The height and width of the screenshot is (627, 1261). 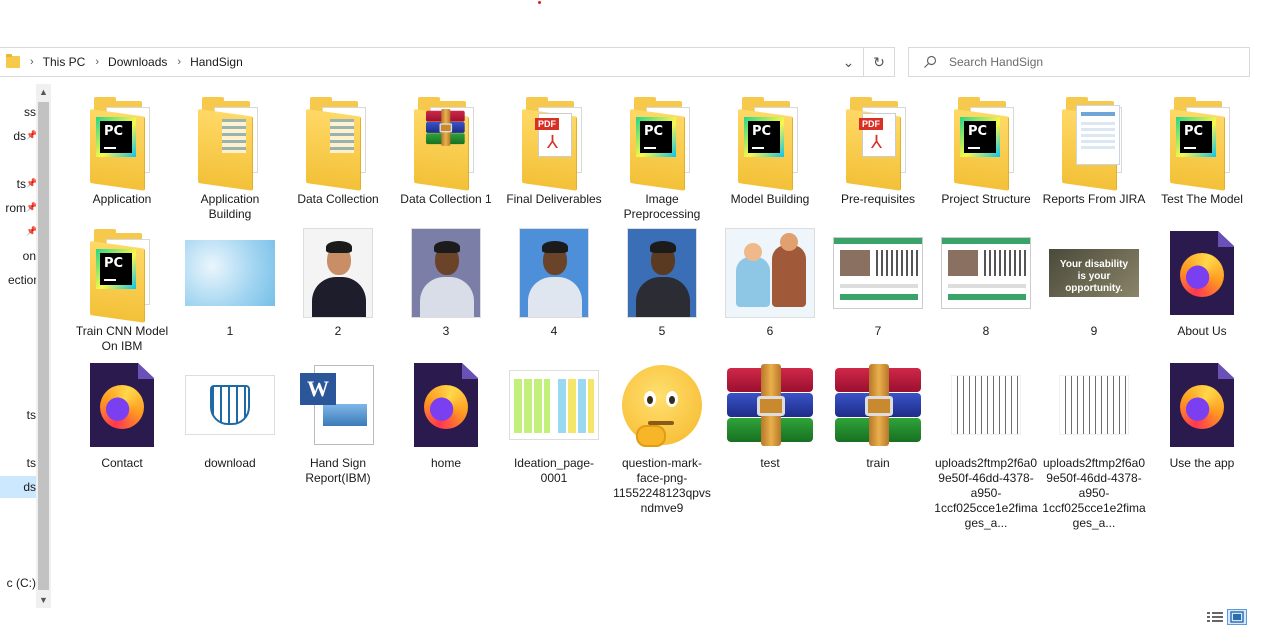 I want to click on file-item: PDF ⅄ Final Deliverables, so click(x=554, y=150).